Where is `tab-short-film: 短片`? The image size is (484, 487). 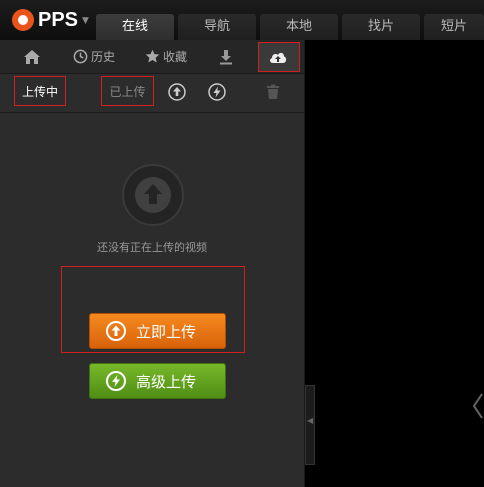
tab-short-film: 短片 is located at coordinates (454, 27).